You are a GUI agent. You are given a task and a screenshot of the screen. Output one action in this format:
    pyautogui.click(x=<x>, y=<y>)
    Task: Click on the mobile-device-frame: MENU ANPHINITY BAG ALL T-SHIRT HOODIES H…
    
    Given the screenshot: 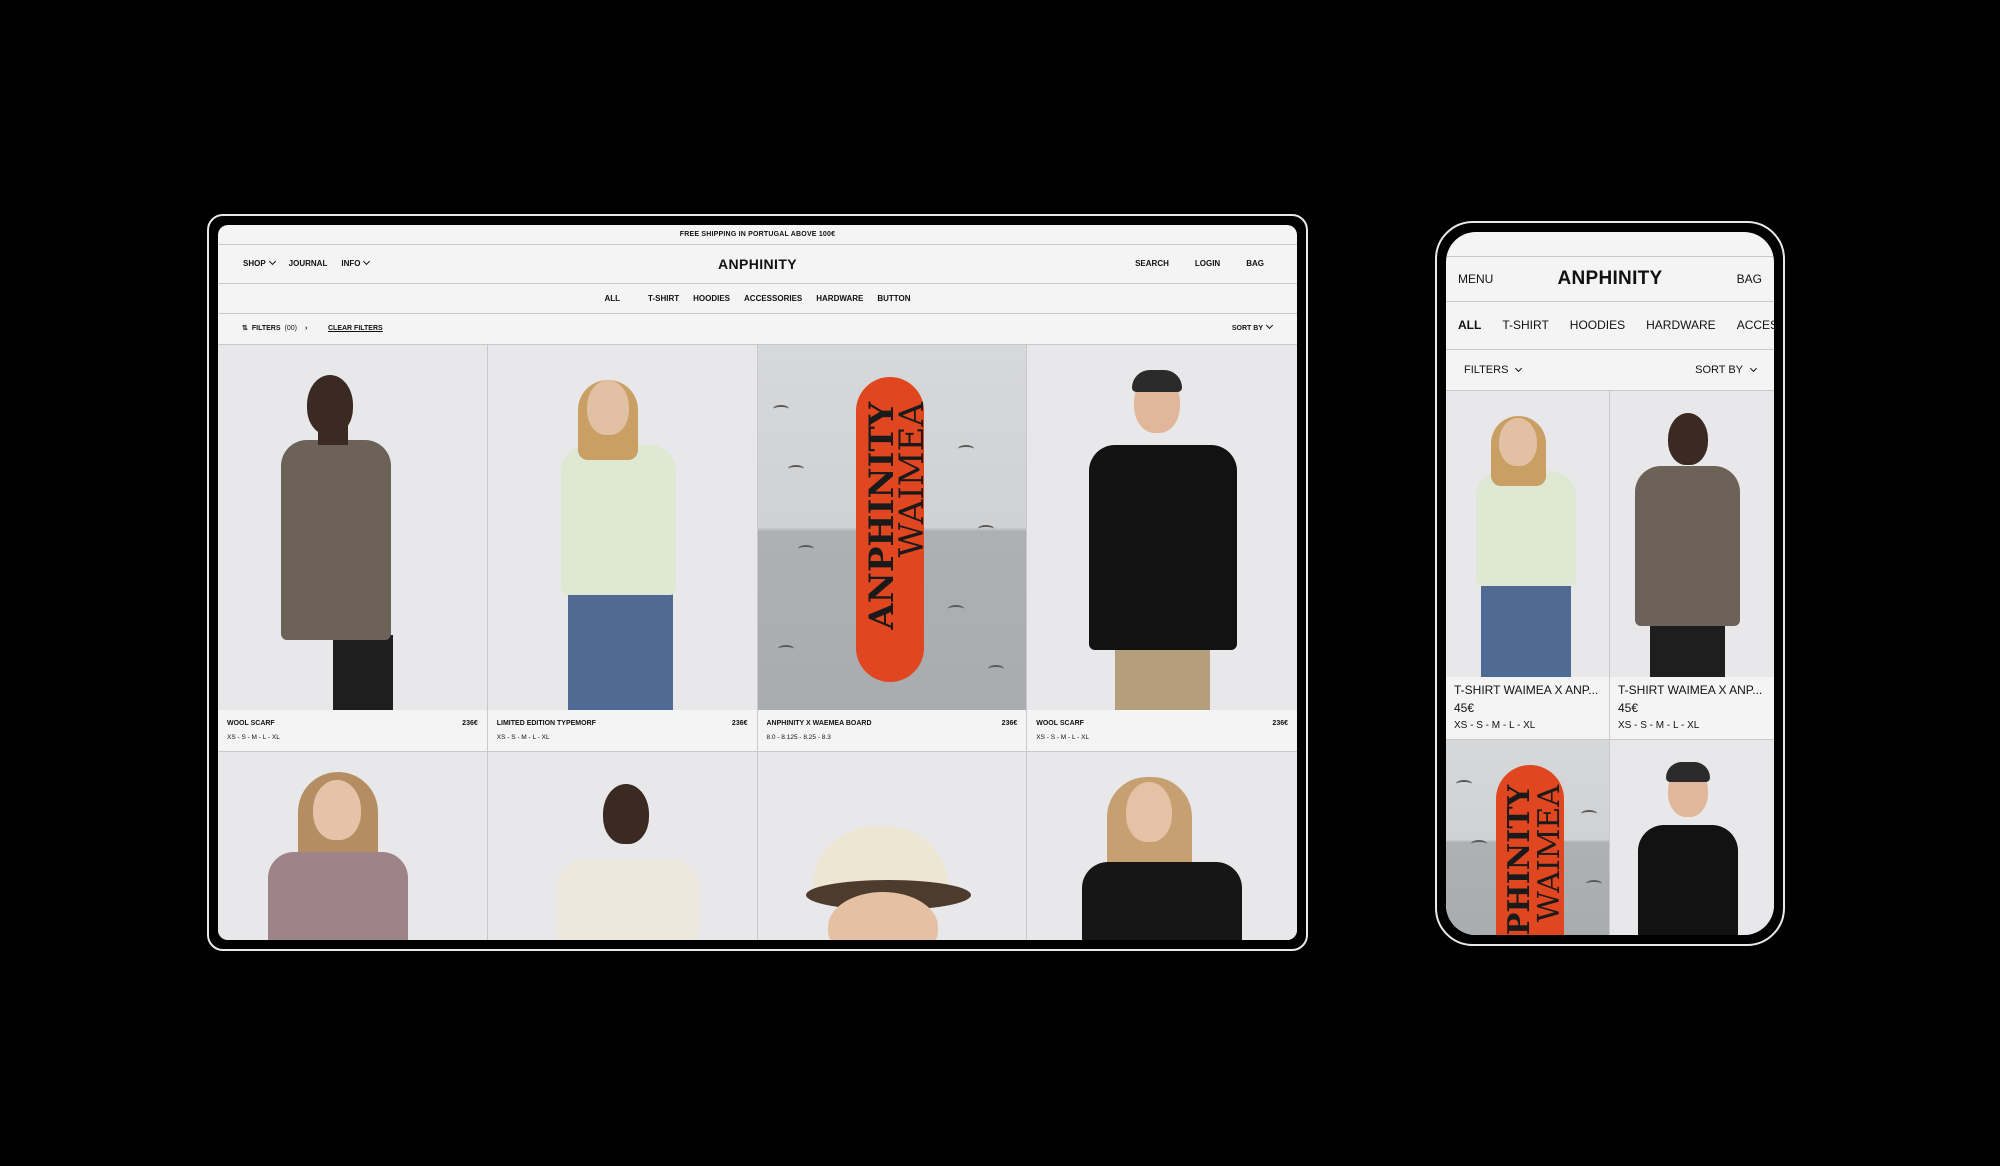 What is the action you would take?
    pyautogui.click(x=1610, y=583)
    